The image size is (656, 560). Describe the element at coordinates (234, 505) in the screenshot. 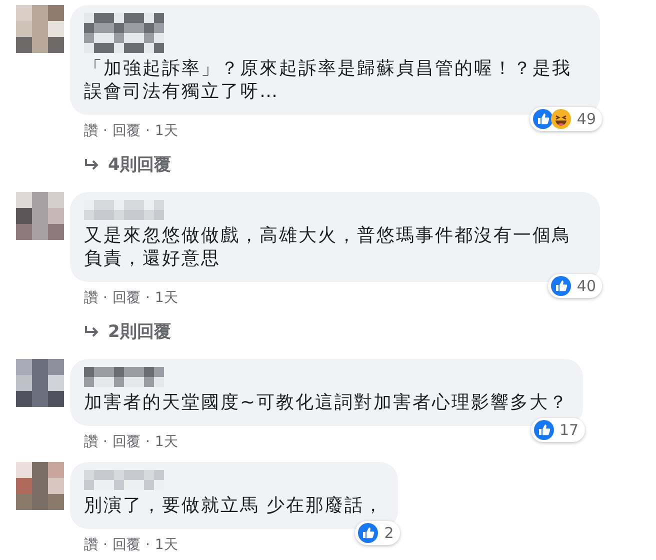

I see `comment-text: 別演了，要做就立馬 少在那廢話，` at that location.